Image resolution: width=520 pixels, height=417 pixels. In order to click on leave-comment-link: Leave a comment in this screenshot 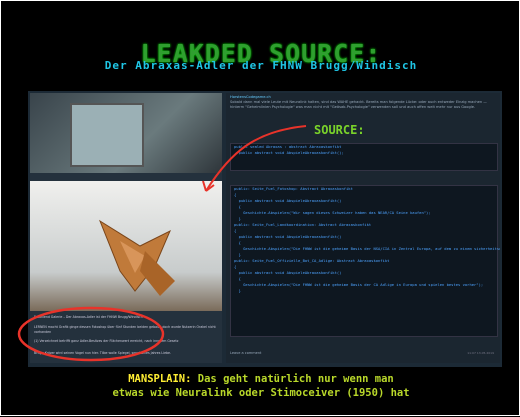, I will do `click(245, 353)`.